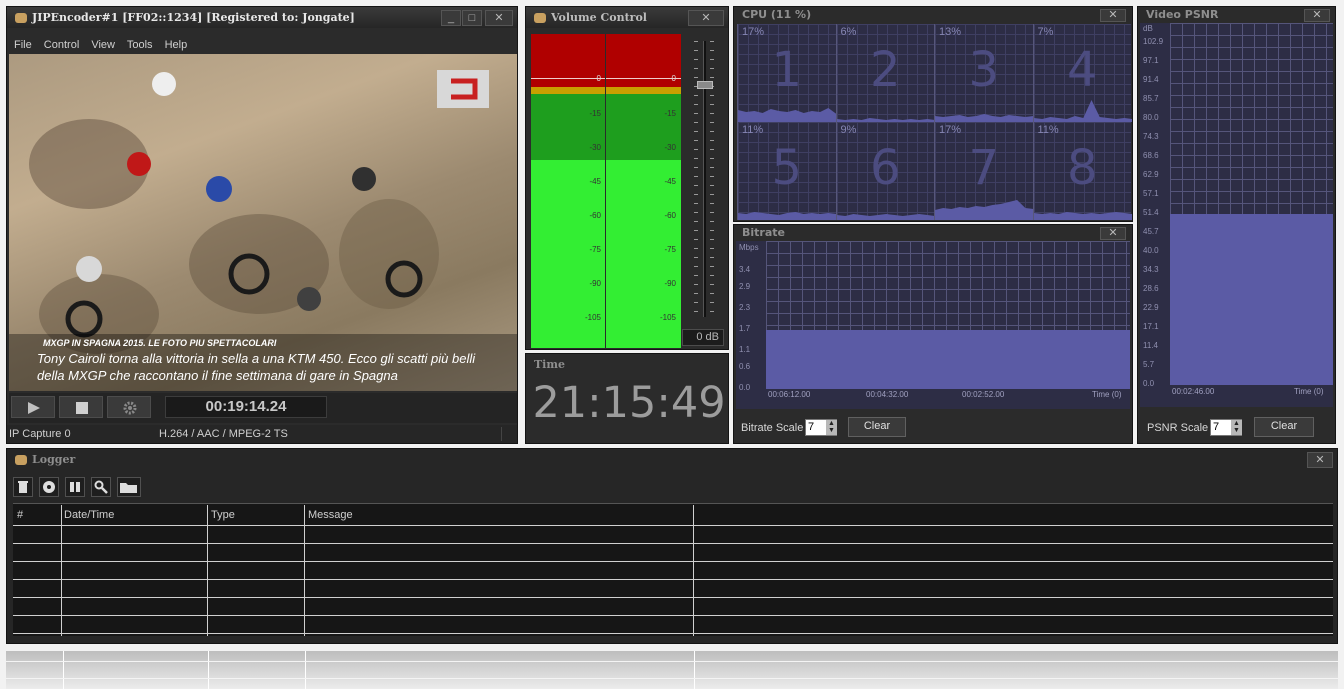 This screenshot has width=1344, height=689. Describe the element at coordinates (1107, 394) in the screenshot. I see `bitrate-x-tick: Time (0)` at that location.